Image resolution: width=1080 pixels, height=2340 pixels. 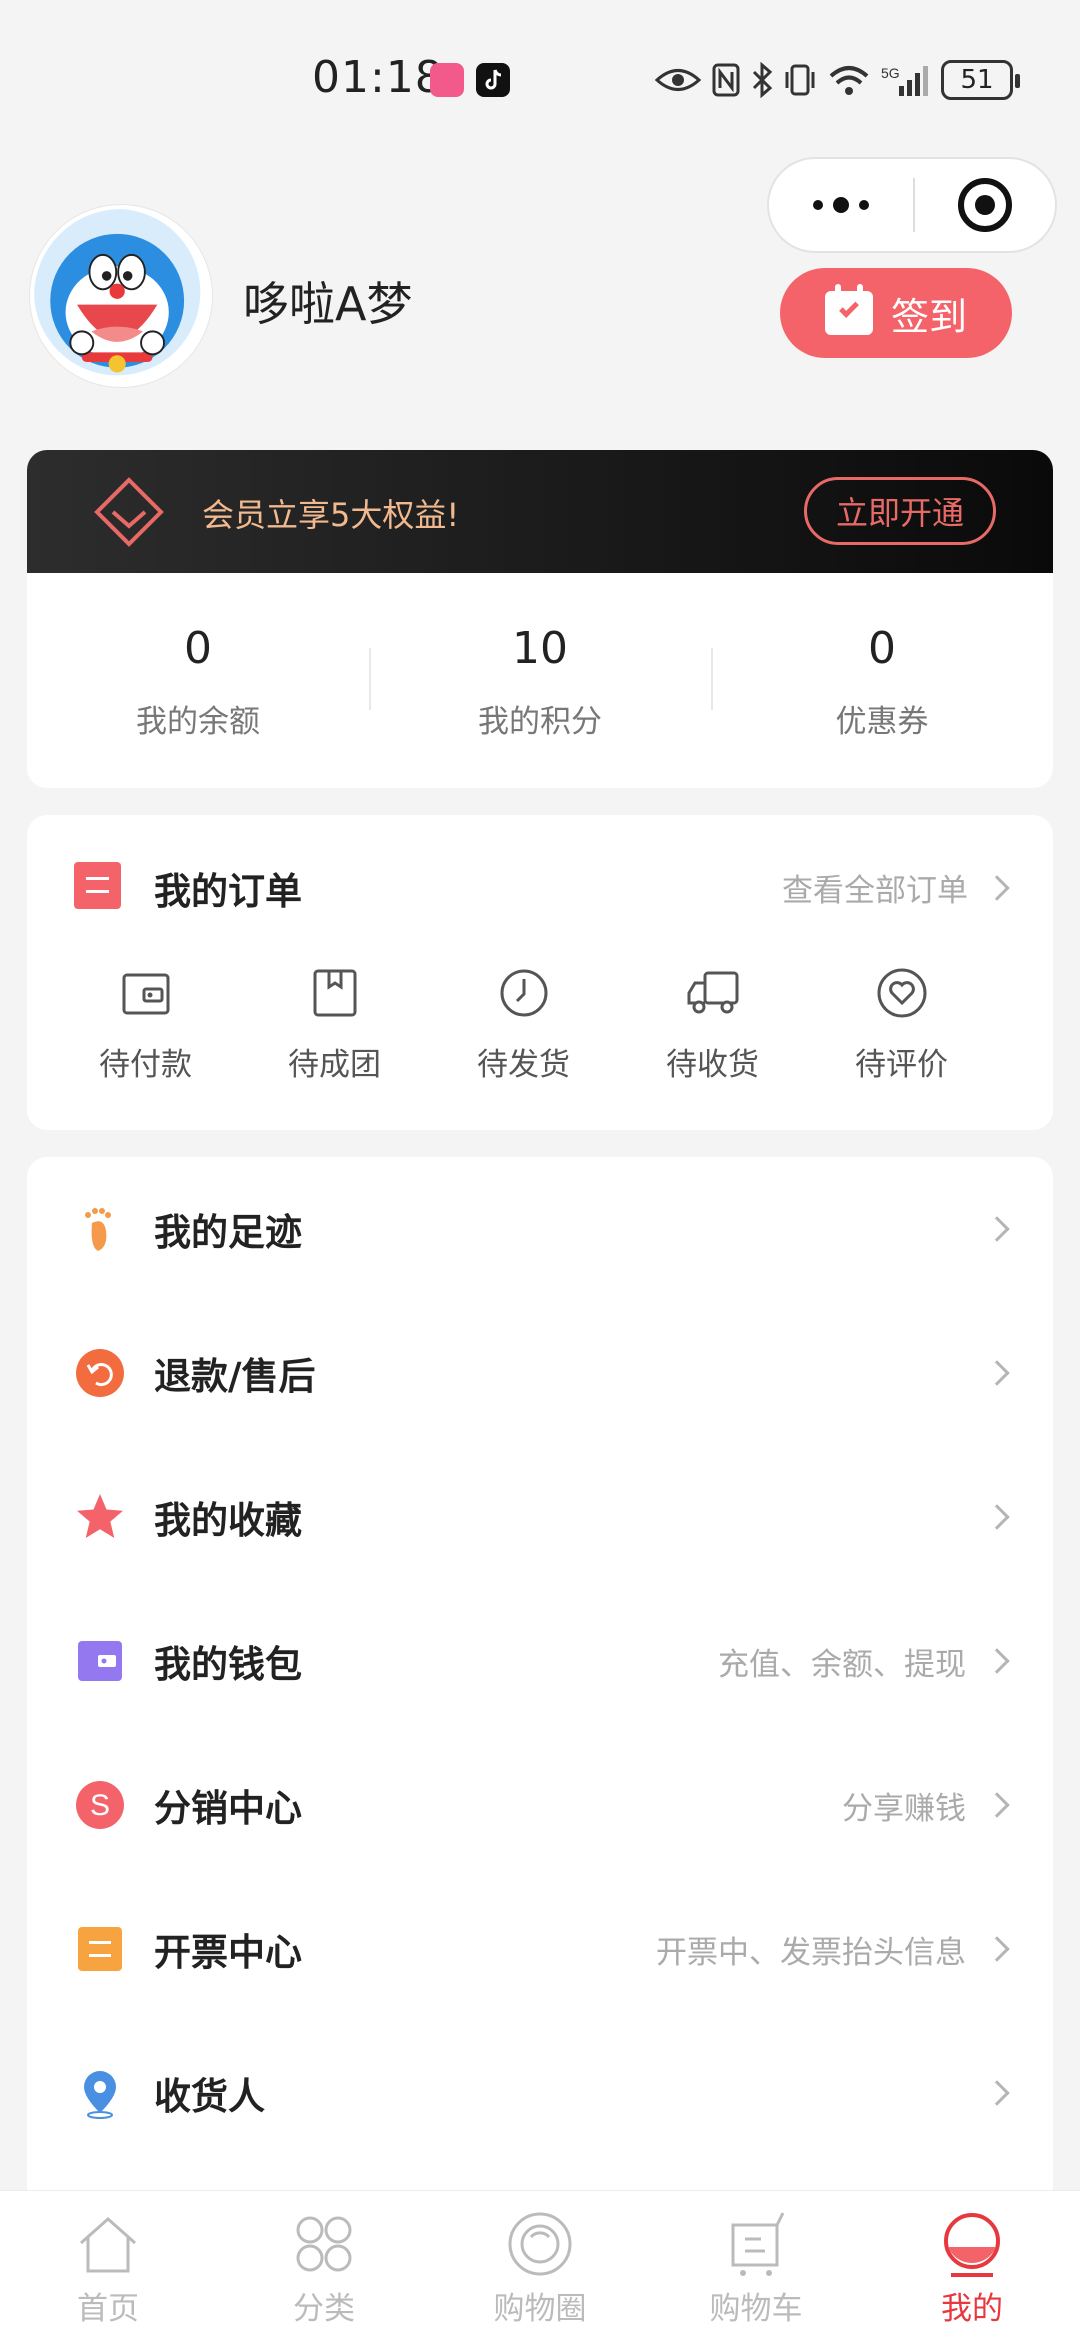 What do you see at coordinates (100, 1949) in the screenshot?
I see `invoice-icon` at bounding box center [100, 1949].